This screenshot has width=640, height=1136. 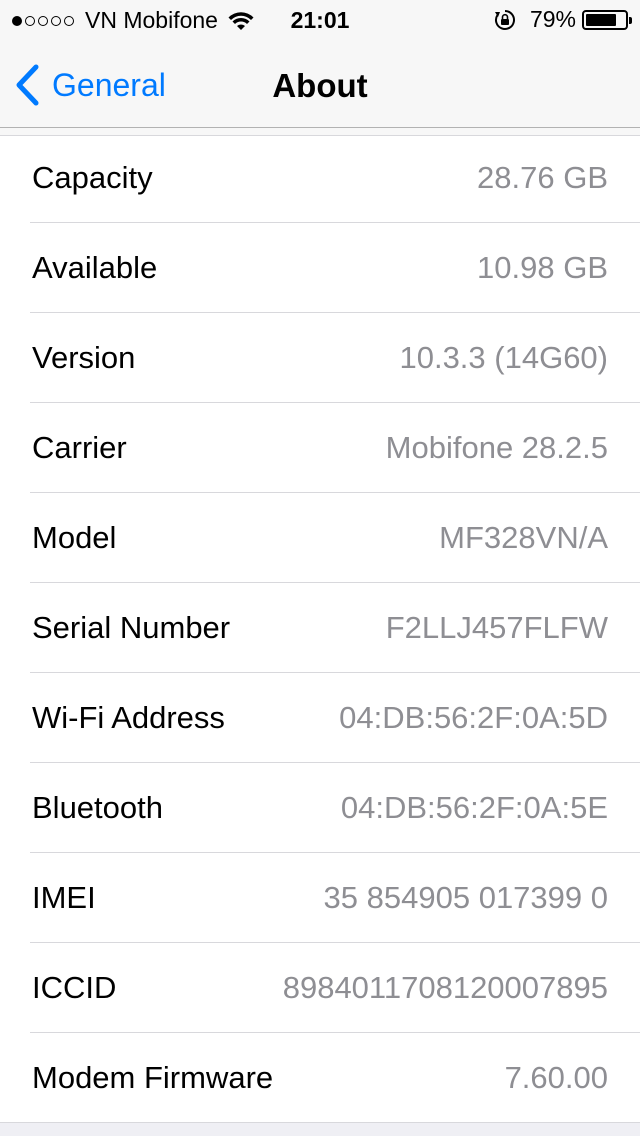 I want to click on battery-fill, so click(x=601, y=19).